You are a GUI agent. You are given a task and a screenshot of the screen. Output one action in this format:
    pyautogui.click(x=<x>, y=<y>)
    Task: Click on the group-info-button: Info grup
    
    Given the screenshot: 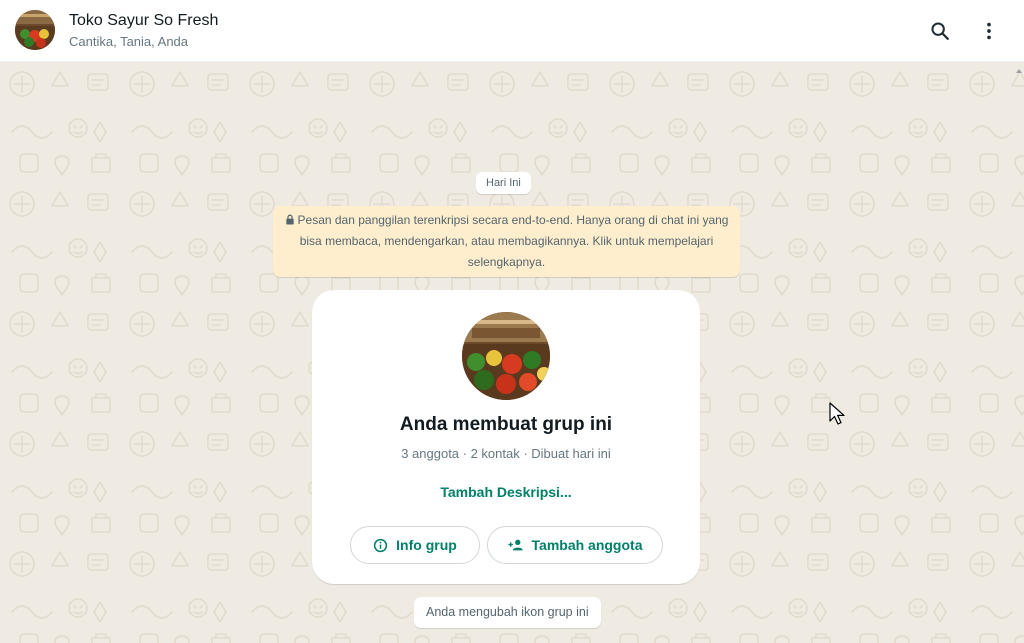 What is the action you would take?
    pyautogui.click(x=415, y=545)
    